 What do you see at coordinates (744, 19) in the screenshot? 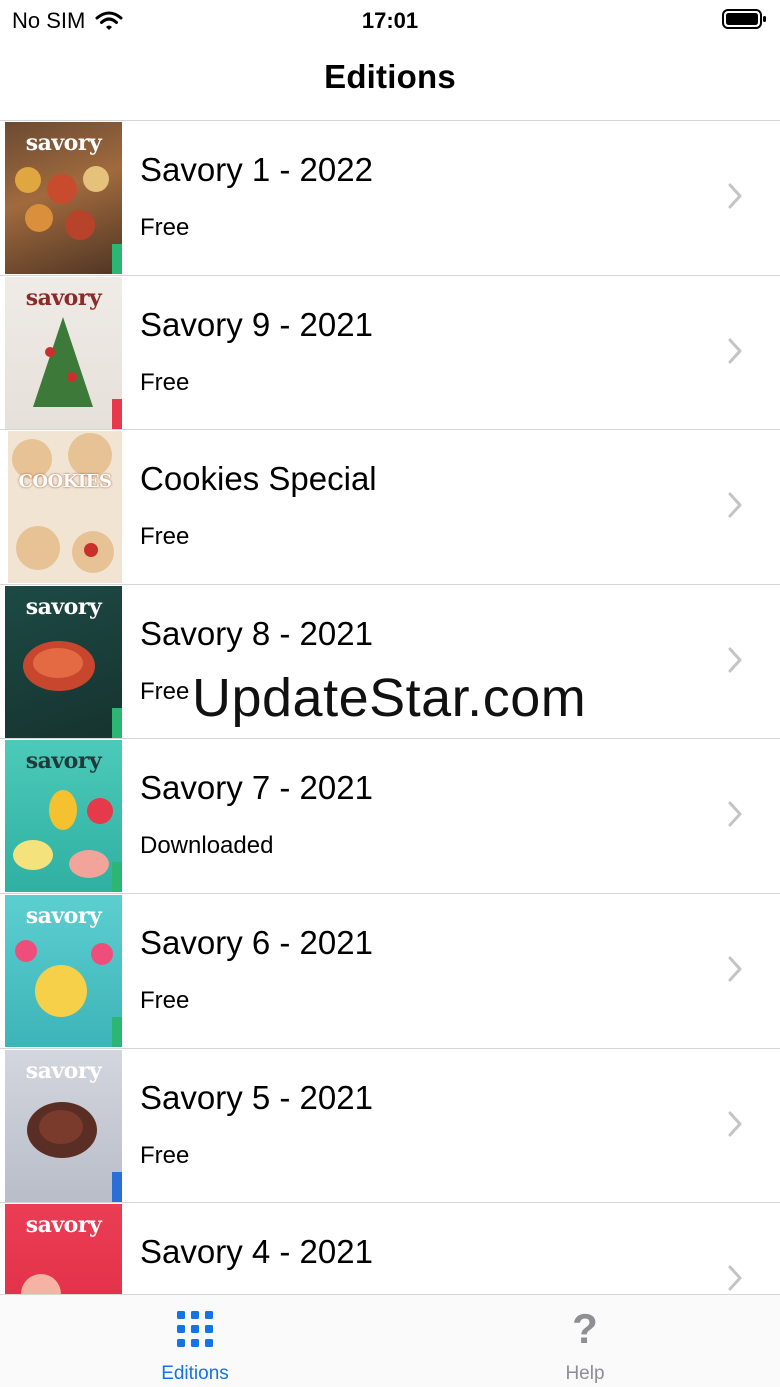
I see `battery-icon` at bounding box center [744, 19].